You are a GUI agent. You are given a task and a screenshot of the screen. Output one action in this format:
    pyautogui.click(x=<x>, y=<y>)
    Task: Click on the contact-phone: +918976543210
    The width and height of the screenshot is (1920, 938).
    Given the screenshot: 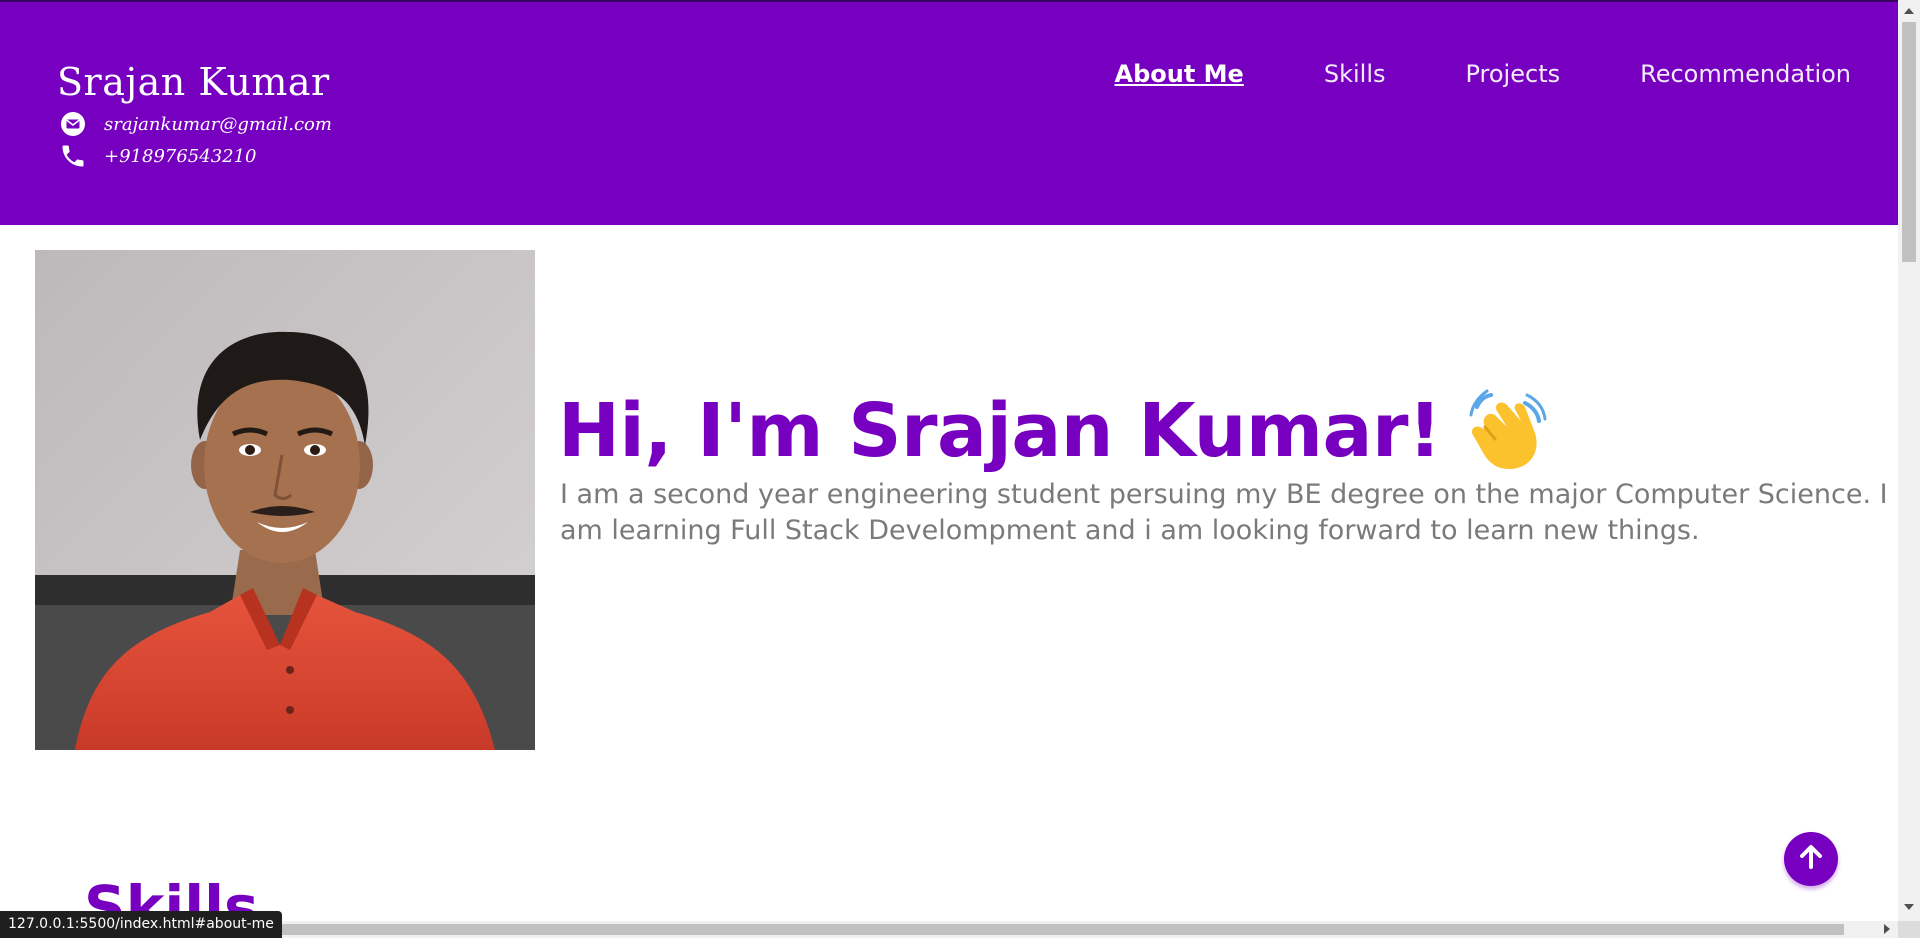 What is the action you would take?
    pyautogui.click(x=158, y=156)
    